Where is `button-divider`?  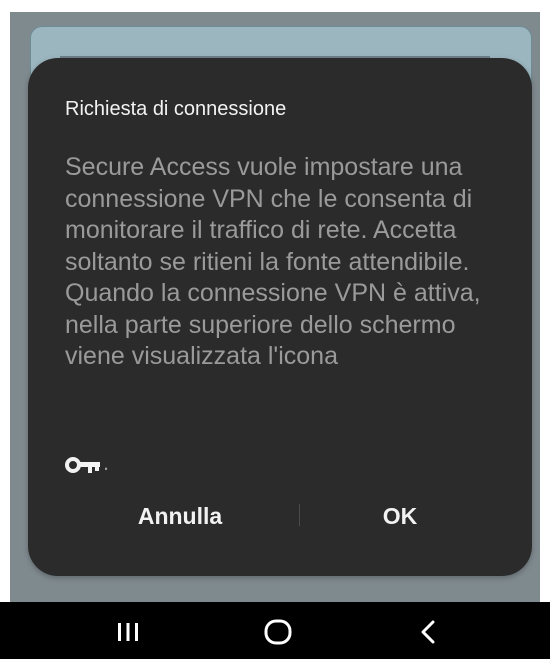 button-divider is located at coordinates (299, 515).